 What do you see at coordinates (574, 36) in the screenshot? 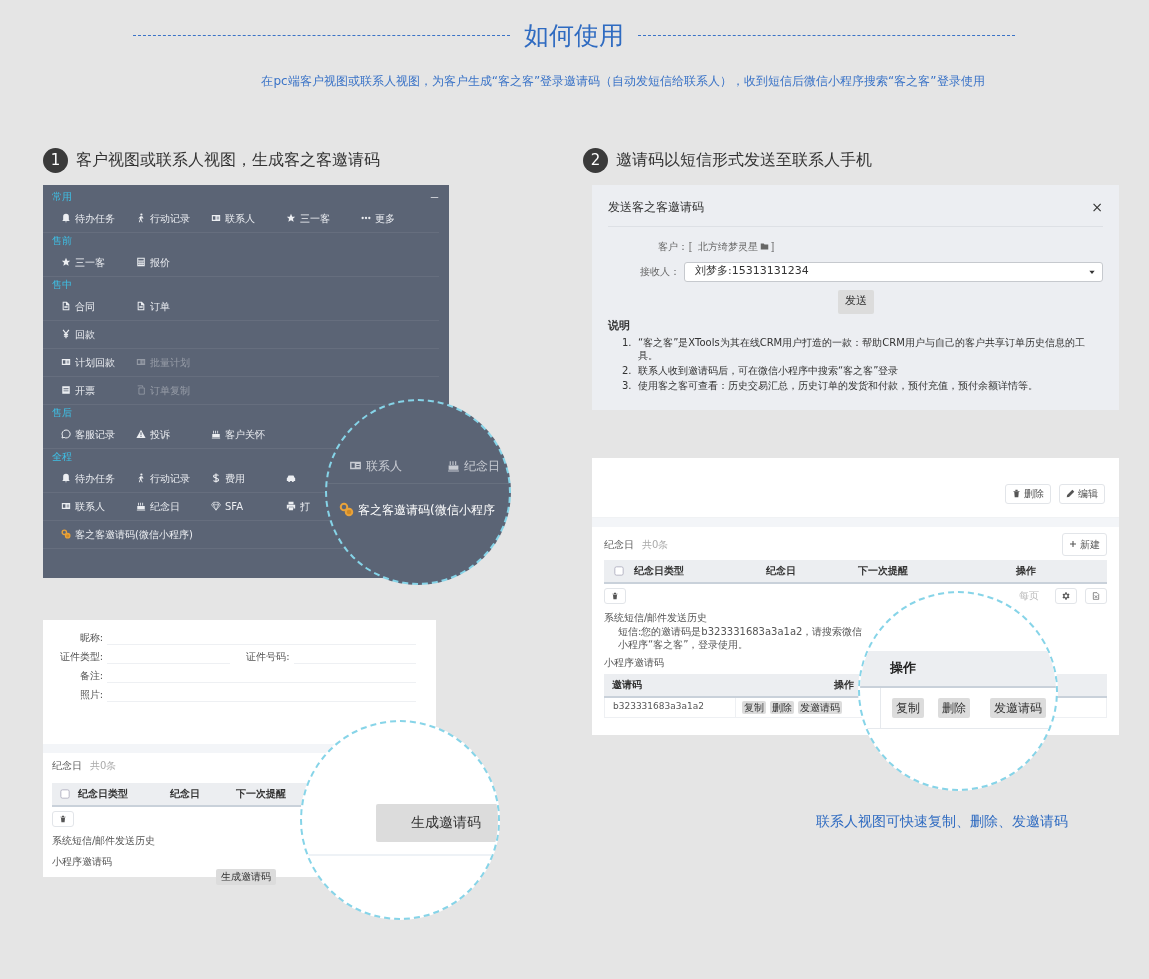
I see `section-title: 如何使用` at bounding box center [574, 36].